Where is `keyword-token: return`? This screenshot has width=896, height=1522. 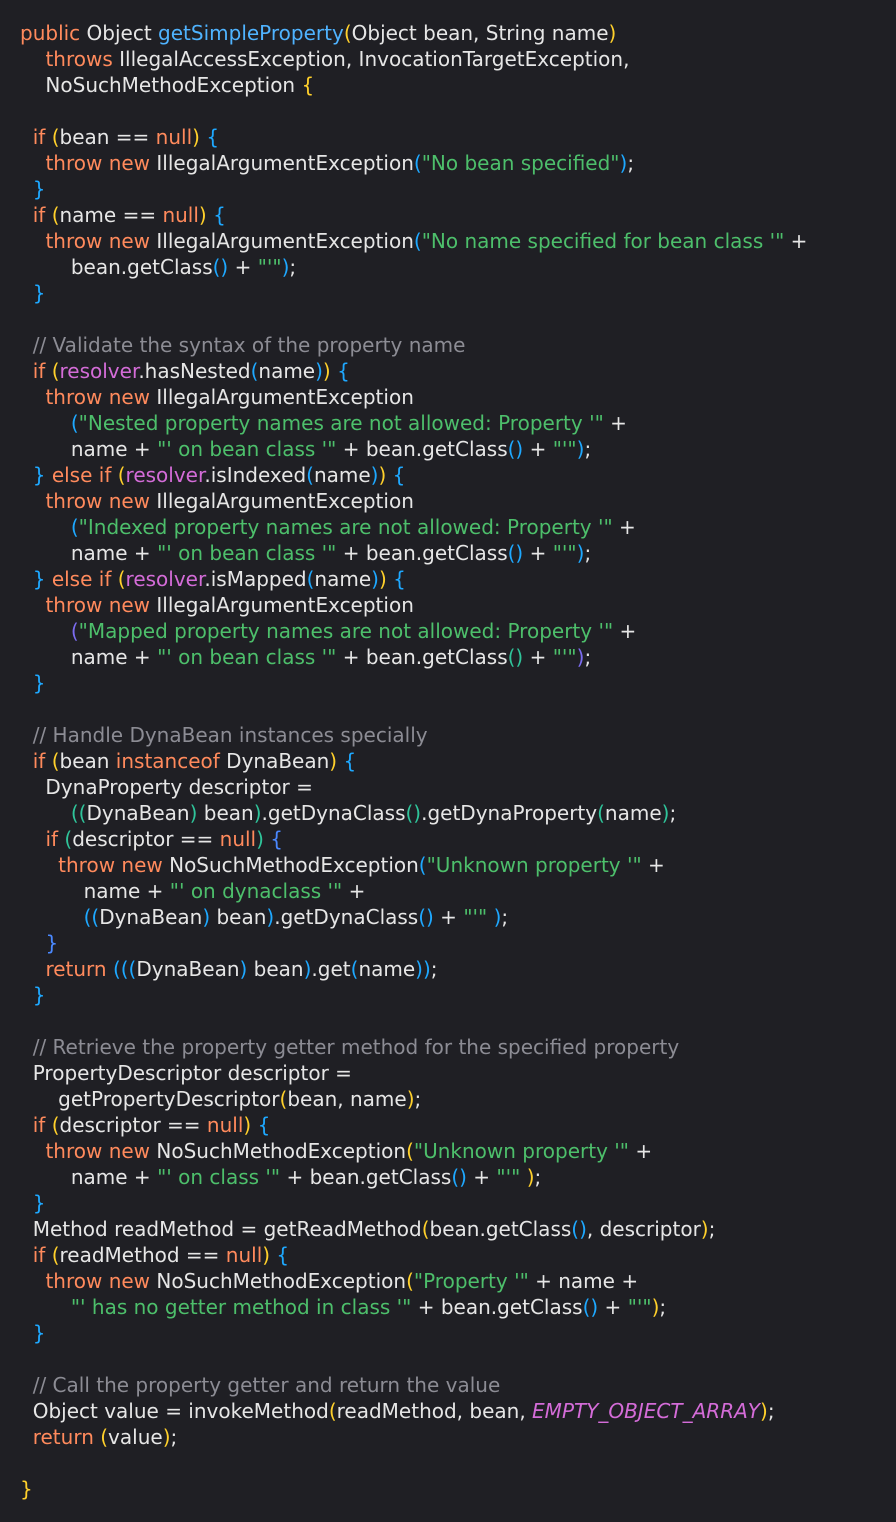 keyword-token: return is located at coordinates (63, 1437).